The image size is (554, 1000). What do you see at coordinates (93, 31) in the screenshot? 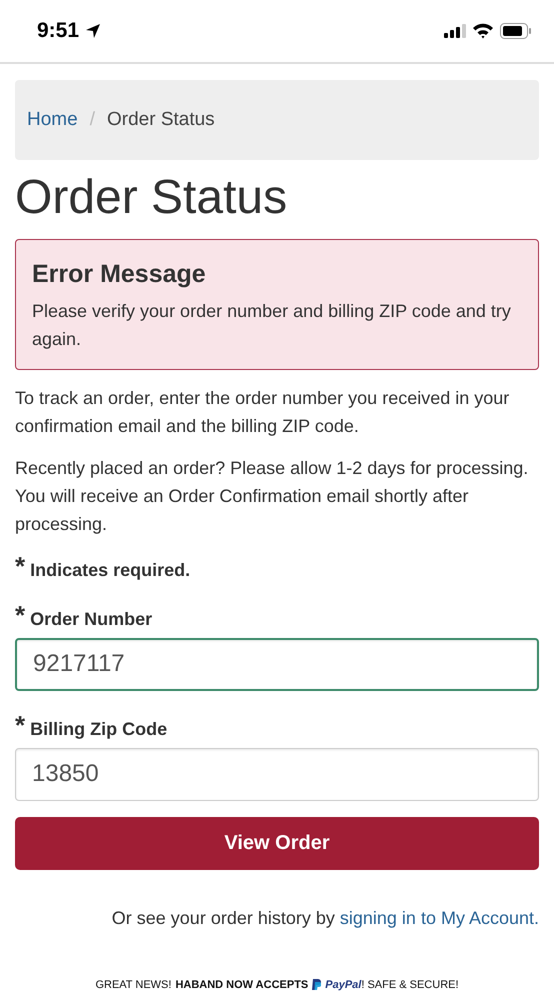
I see `location-arrow-icon` at bounding box center [93, 31].